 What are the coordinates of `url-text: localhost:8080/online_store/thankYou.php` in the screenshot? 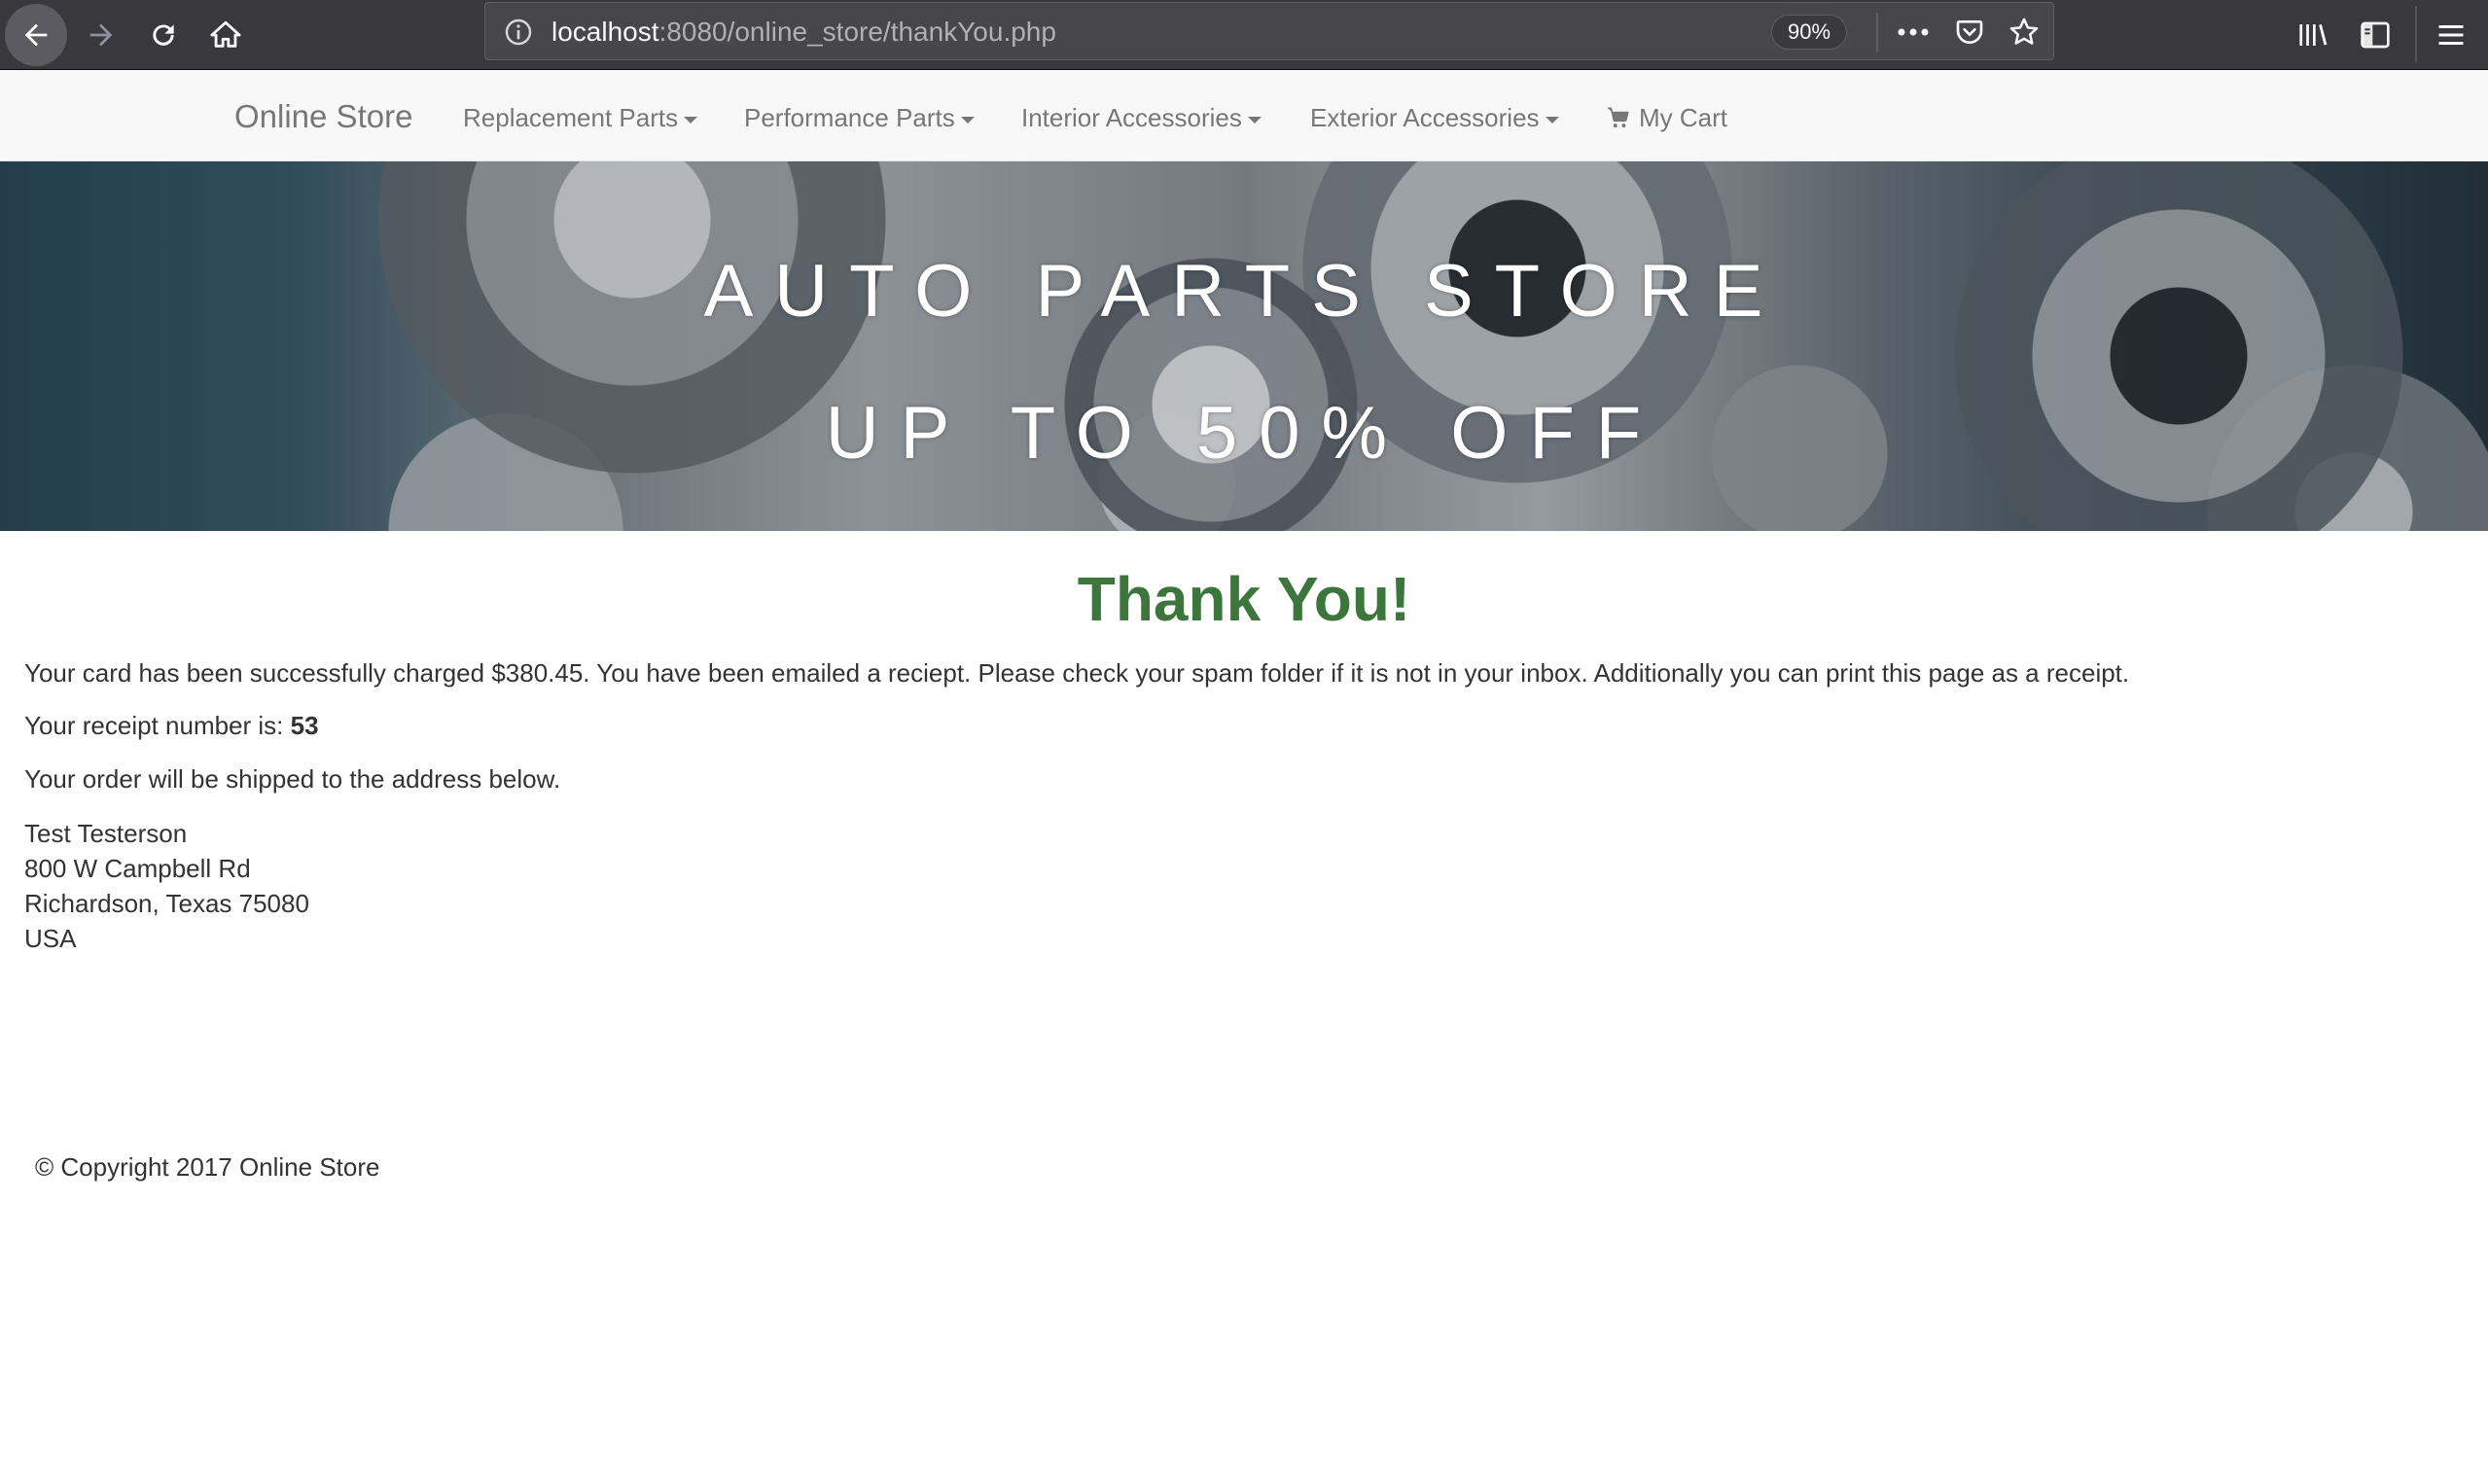 It's located at (804, 32).